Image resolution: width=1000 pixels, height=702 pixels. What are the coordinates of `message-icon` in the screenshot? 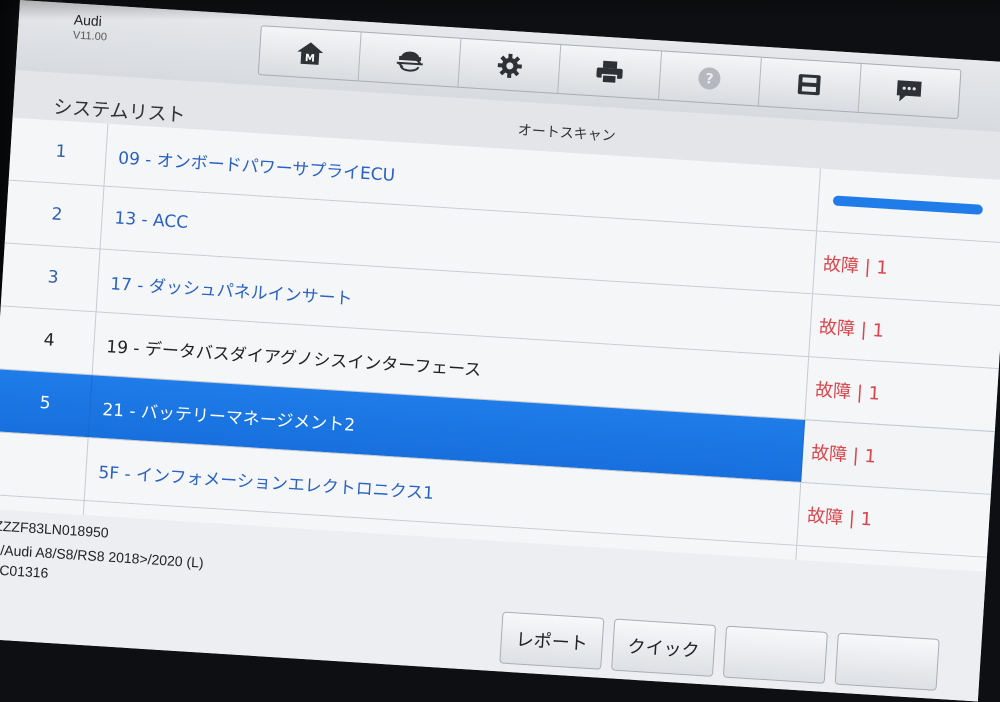 It's located at (910, 91).